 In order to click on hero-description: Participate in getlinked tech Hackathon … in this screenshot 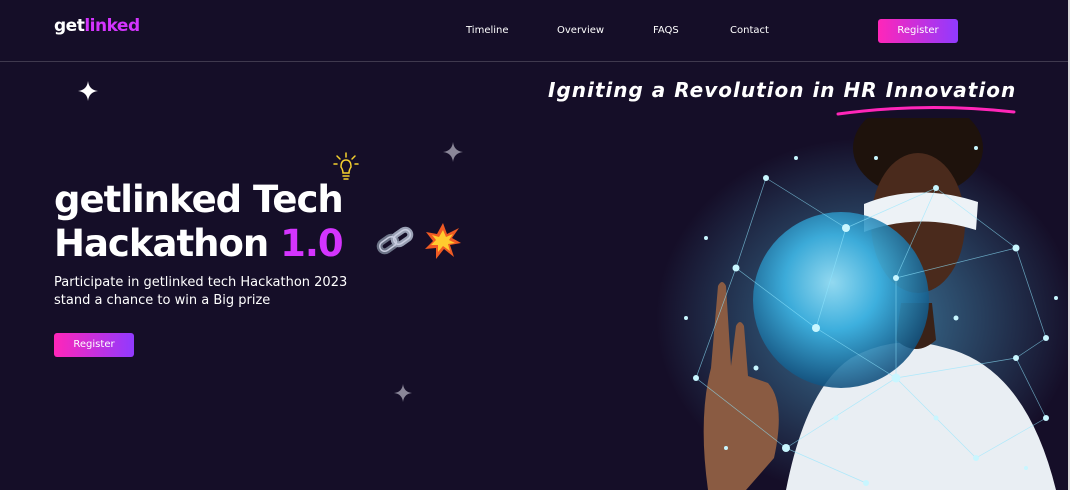, I will do `click(201, 291)`.